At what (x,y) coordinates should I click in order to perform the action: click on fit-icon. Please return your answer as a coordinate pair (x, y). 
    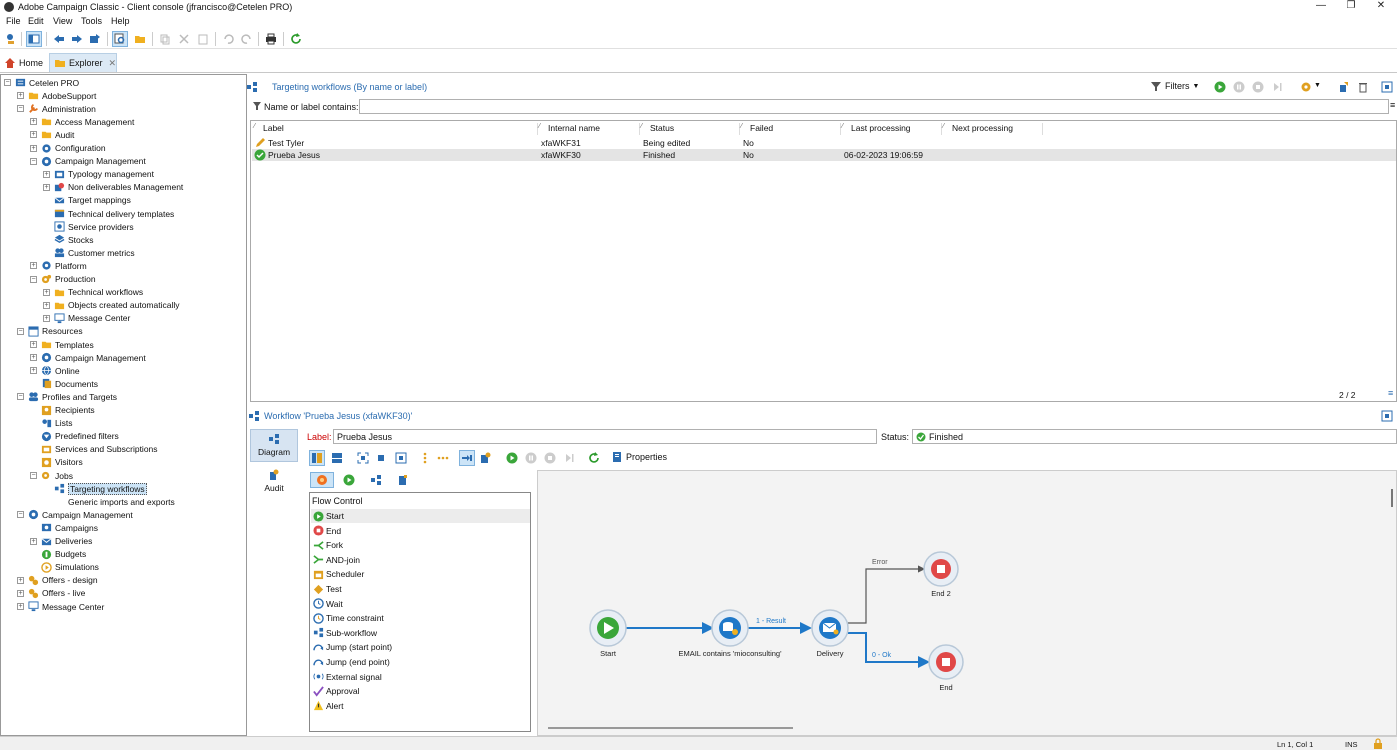
    Looking at the image, I should click on (363, 458).